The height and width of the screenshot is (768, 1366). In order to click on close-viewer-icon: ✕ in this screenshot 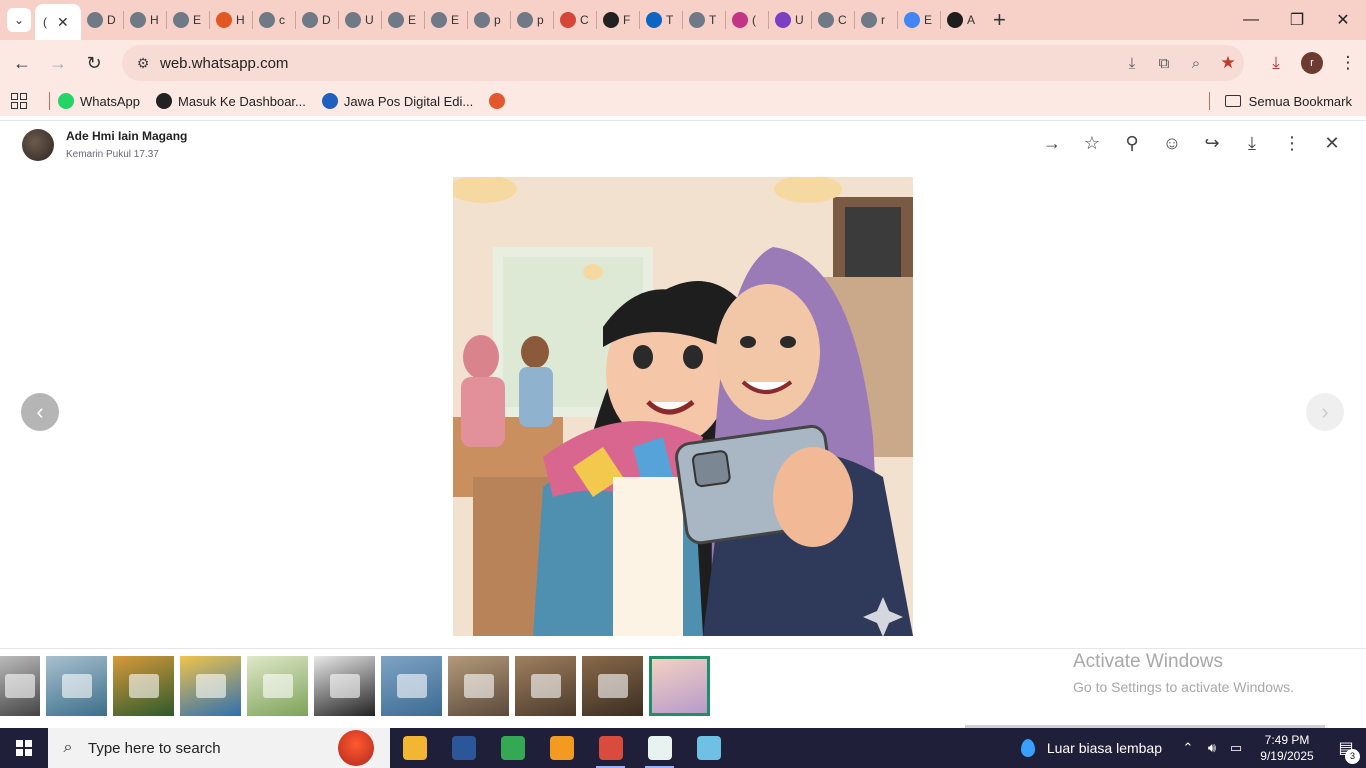, I will do `click(1332, 143)`.